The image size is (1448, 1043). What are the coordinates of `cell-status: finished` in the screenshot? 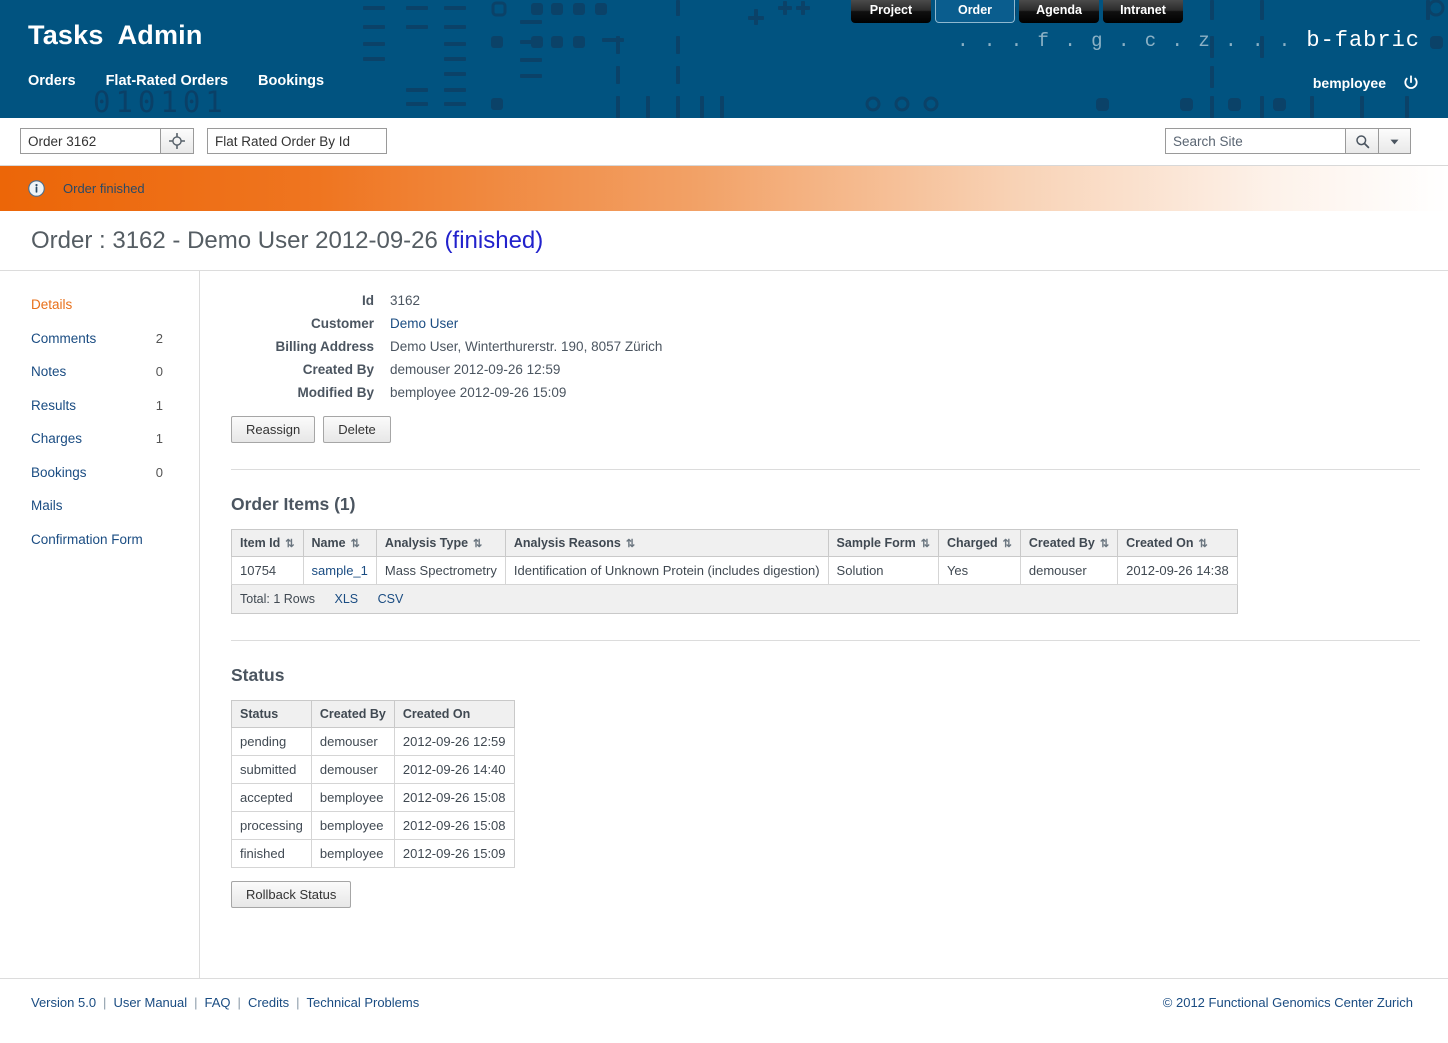 It's located at (271, 853).